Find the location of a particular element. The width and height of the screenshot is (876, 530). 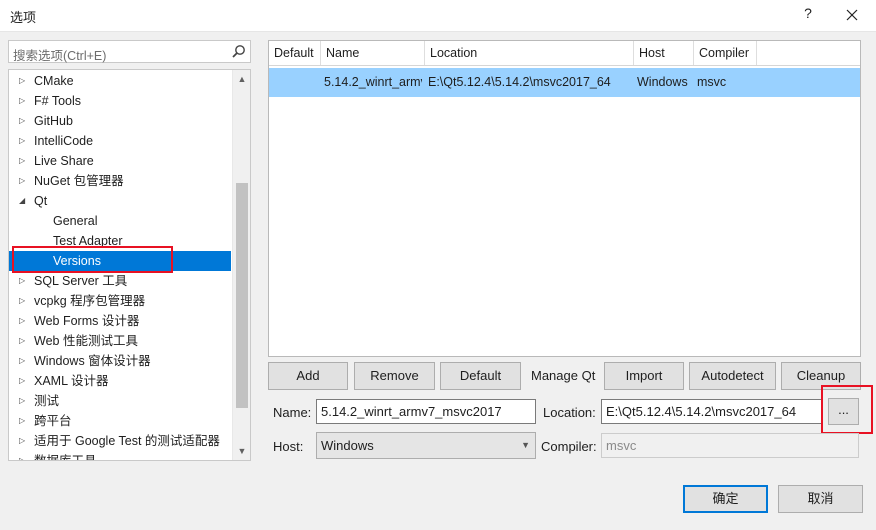

manage-qt-label: Manage Qt is located at coordinates (563, 375).